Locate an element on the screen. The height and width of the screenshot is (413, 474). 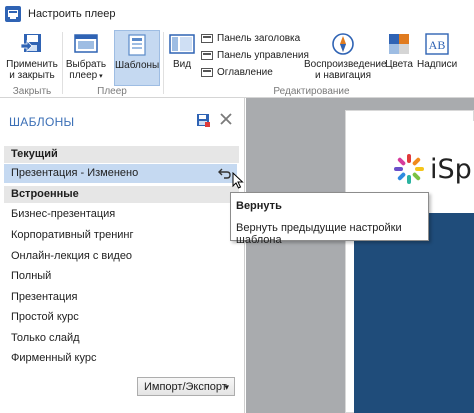
playback-label-1: Воспроизведение is located at coordinates (345, 64).